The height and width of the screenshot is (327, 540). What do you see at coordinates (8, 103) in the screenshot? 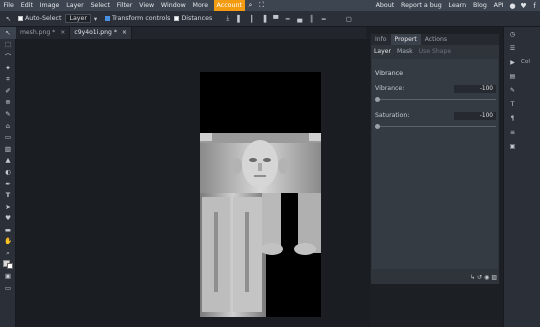
I see `healing-tool-icon: ⊕` at bounding box center [8, 103].